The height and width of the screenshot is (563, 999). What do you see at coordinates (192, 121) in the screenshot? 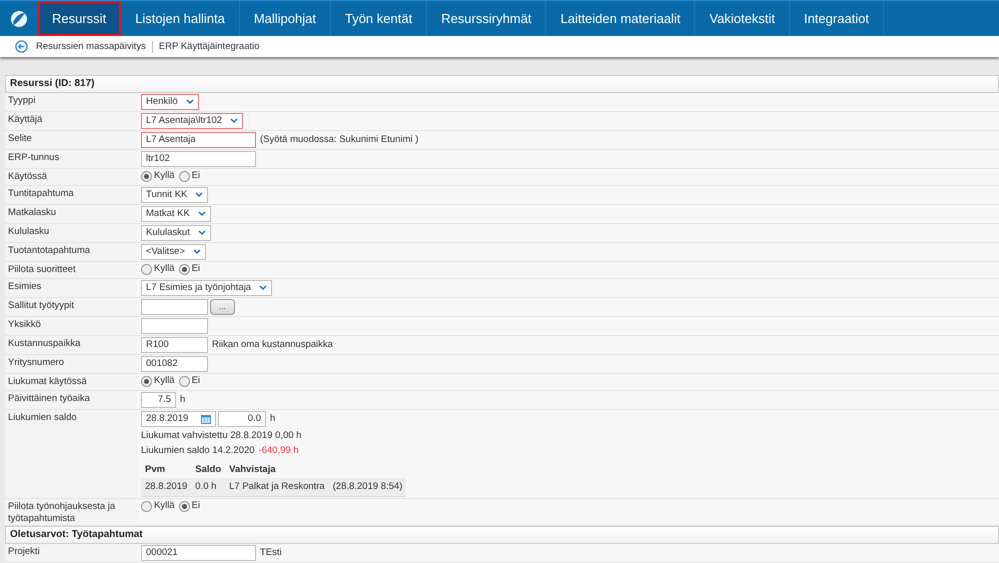
I see `dropdown: L7 Asentaja\ltr102` at bounding box center [192, 121].